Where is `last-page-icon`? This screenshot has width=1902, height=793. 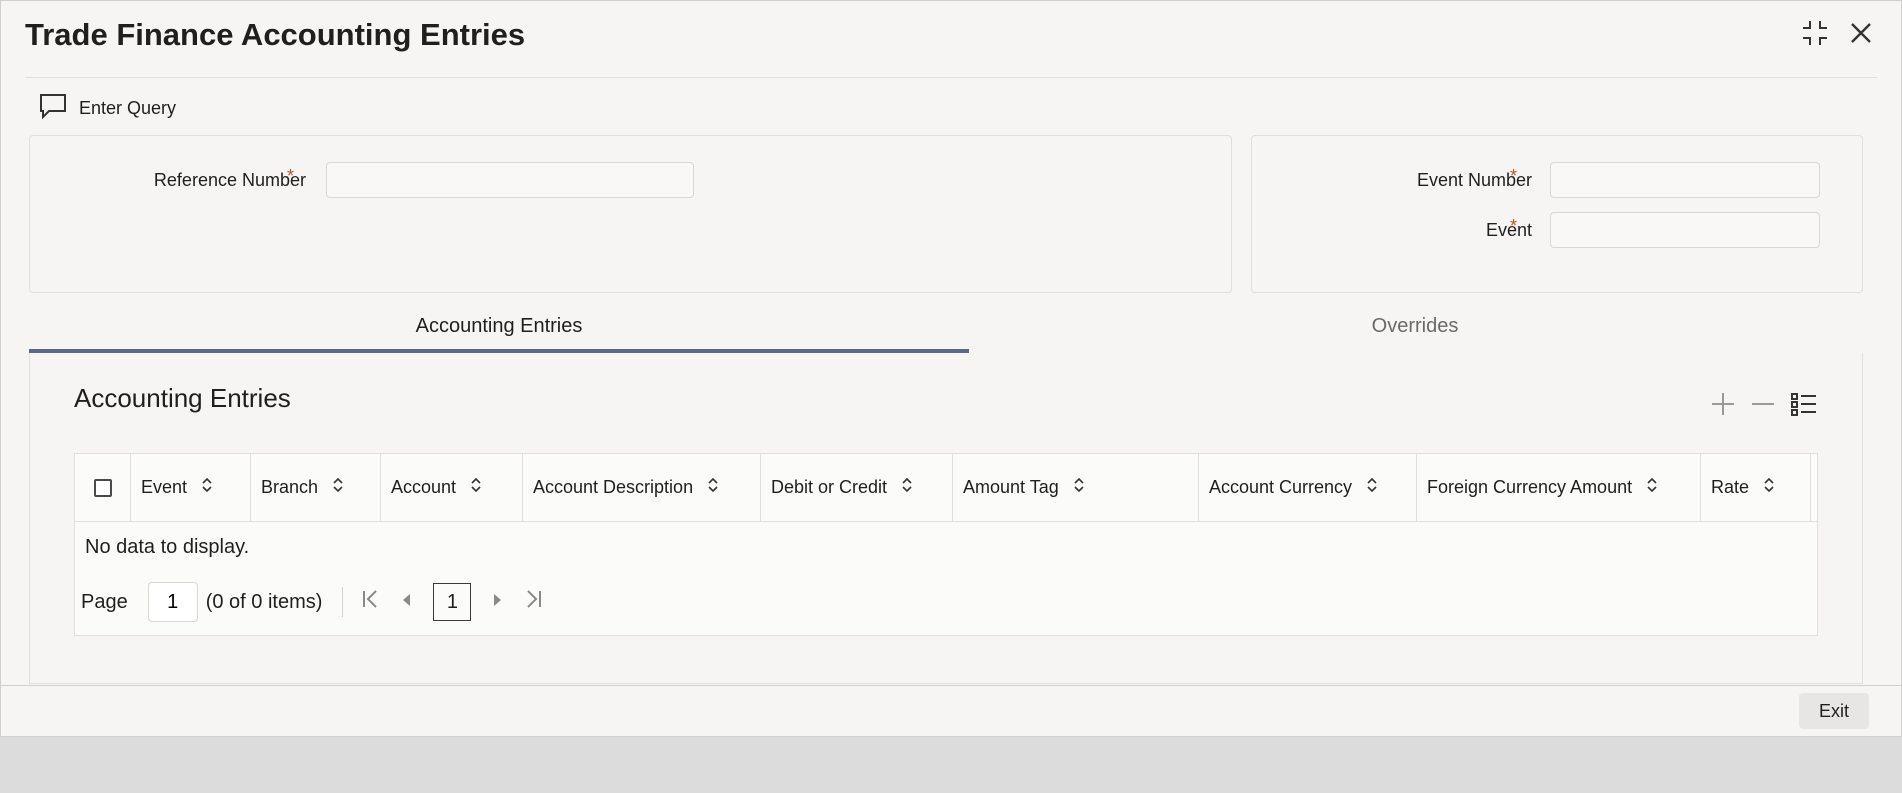
last-page-icon is located at coordinates (534, 602).